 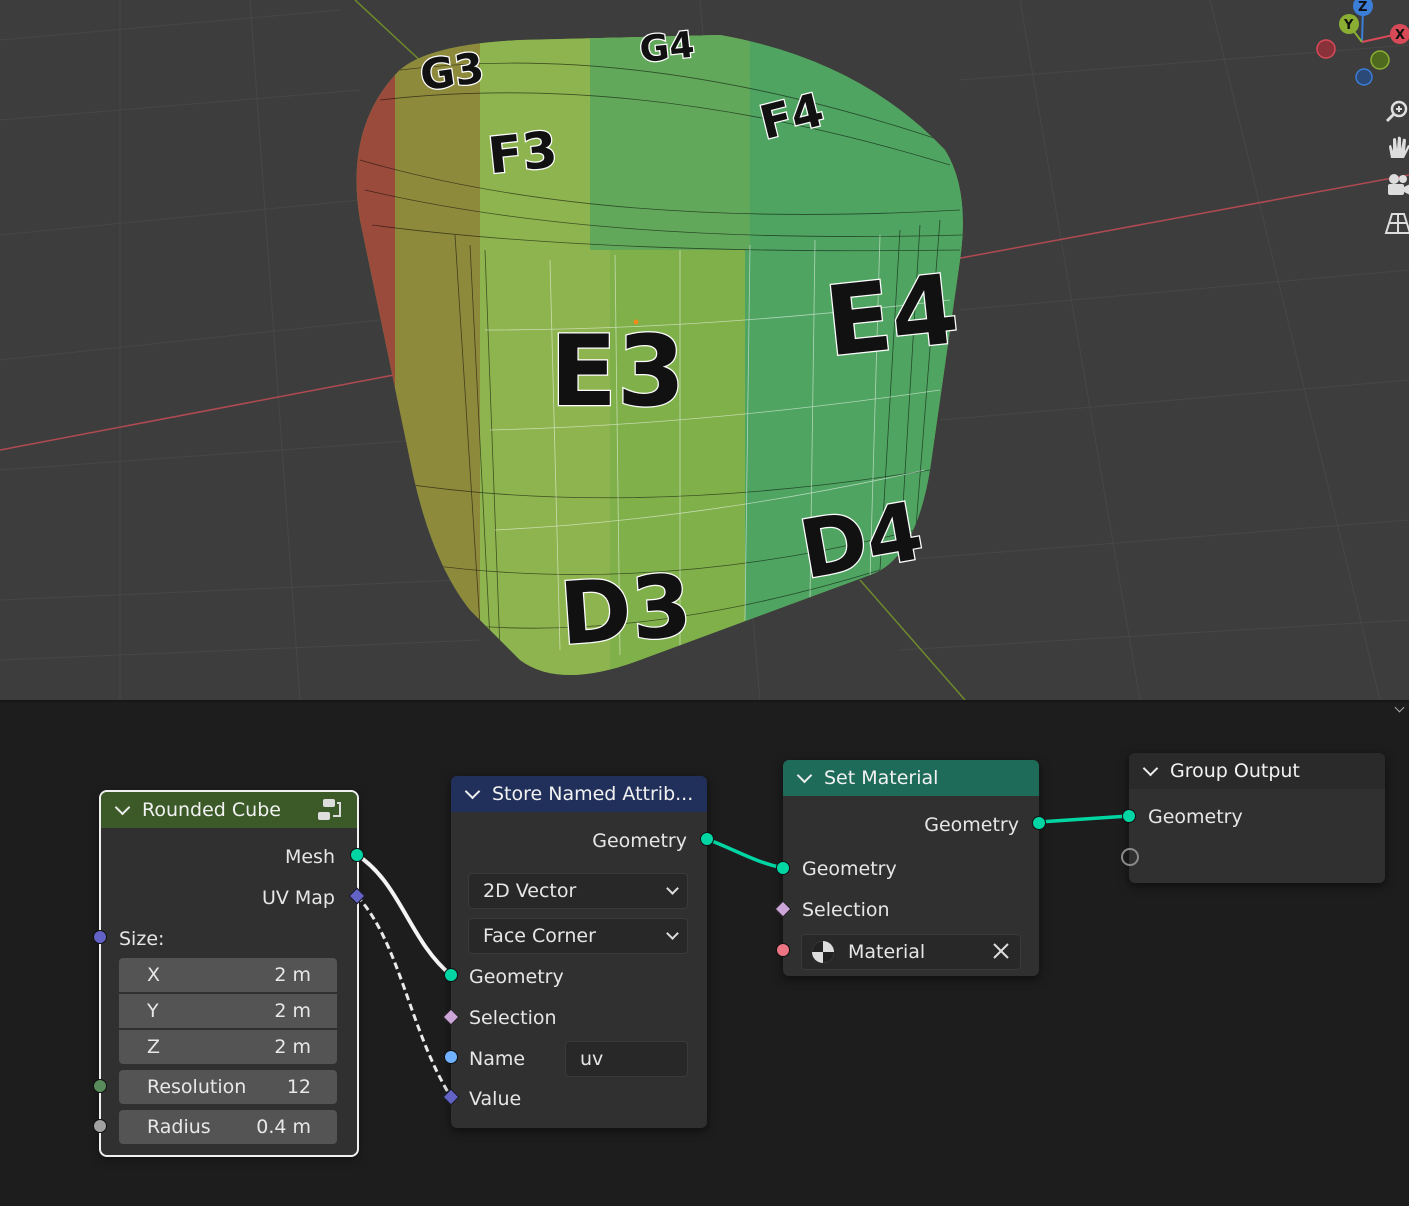 I want to click on name-text-field: uv, so click(x=626, y=1059).